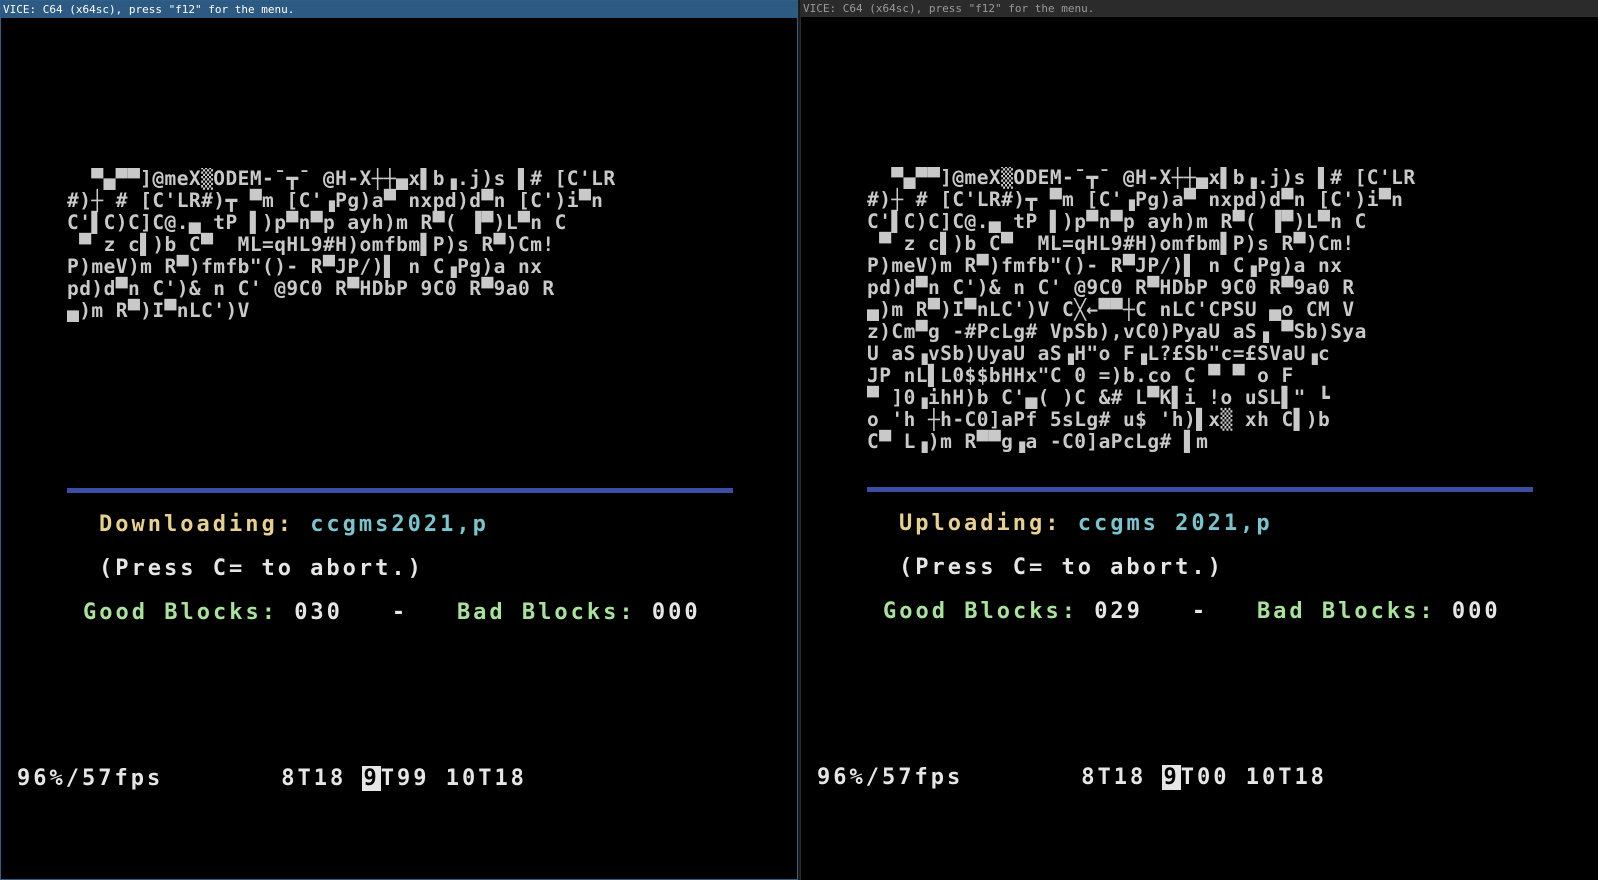 Image resolution: width=1598 pixels, height=880 pixels. Describe the element at coordinates (1080, 375) in the screenshot. I see `garbage-line: JP nL▌L0$$bHHx"C 0 =)b.co C ▀ ▀ o F` at that location.